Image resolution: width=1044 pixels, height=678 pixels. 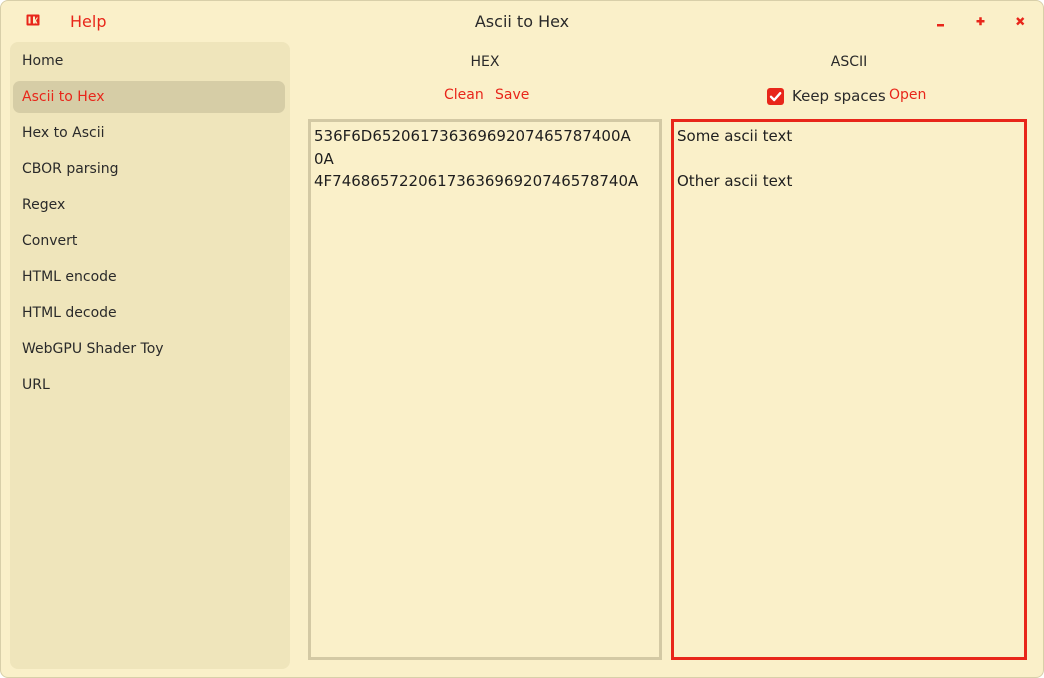 I want to click on title-bar: Help Ascii to Hex, so click(x=522, y=21).